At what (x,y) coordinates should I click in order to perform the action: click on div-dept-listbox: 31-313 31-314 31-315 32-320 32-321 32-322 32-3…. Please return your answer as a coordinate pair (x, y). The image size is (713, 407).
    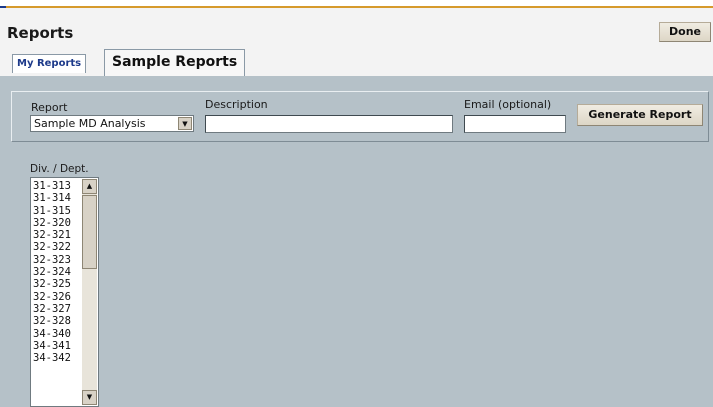
    Looking at the image, I should click on (64, 292).